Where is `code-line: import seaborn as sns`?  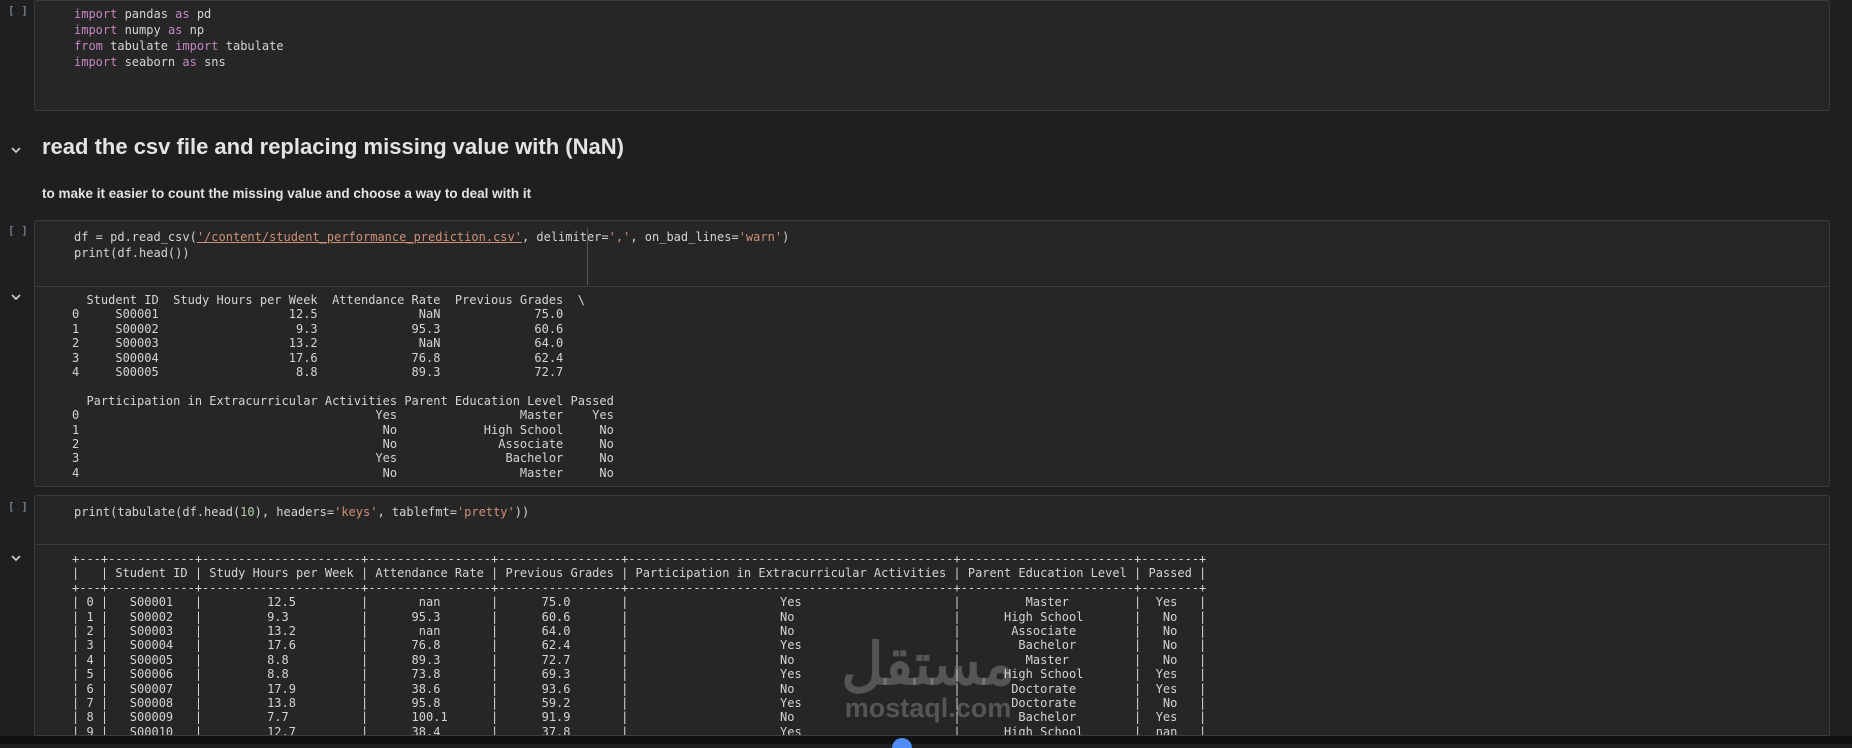
code-line: import seaborn as sns is located at coordinates (150, 62).